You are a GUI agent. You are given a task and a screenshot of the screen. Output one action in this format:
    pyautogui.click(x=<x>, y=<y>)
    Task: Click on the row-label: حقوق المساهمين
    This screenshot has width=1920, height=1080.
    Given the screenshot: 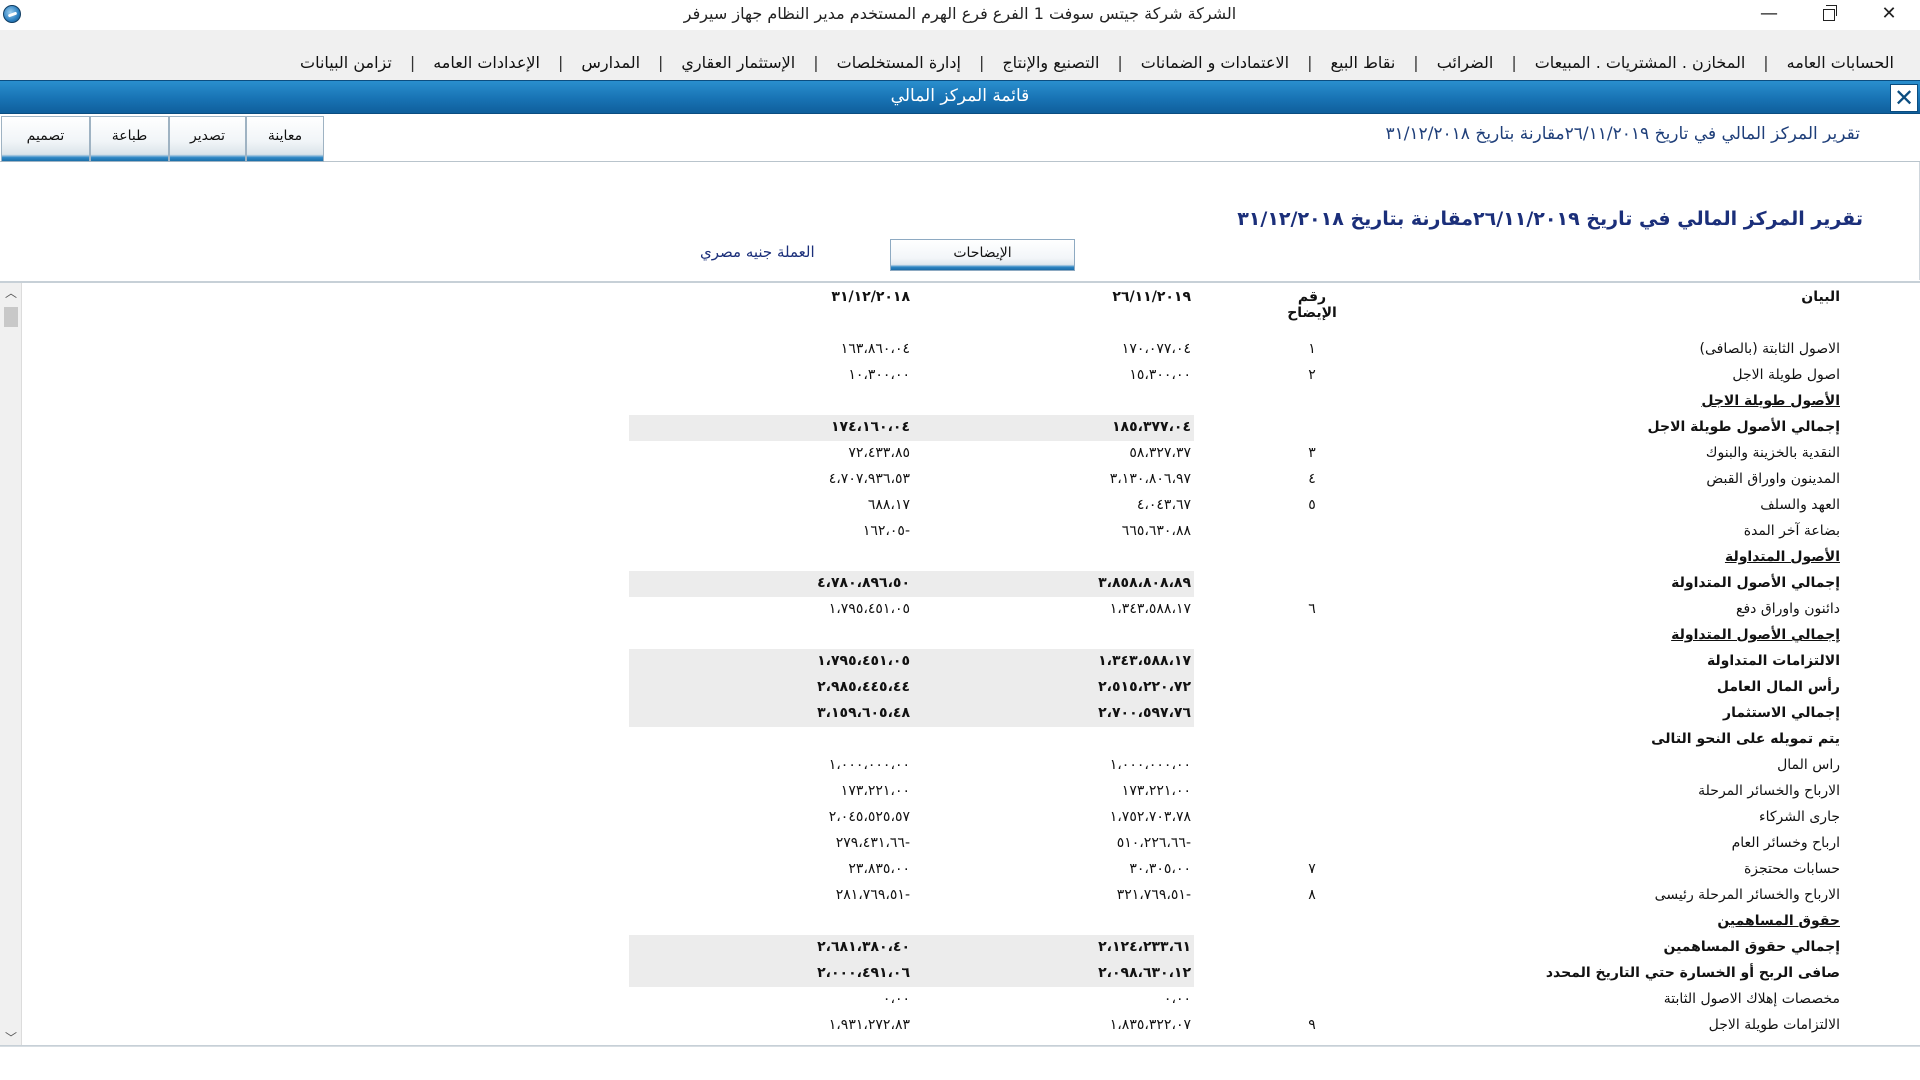 What is the action you would take?
    pyautogui.click(x=1778, y=921)
    